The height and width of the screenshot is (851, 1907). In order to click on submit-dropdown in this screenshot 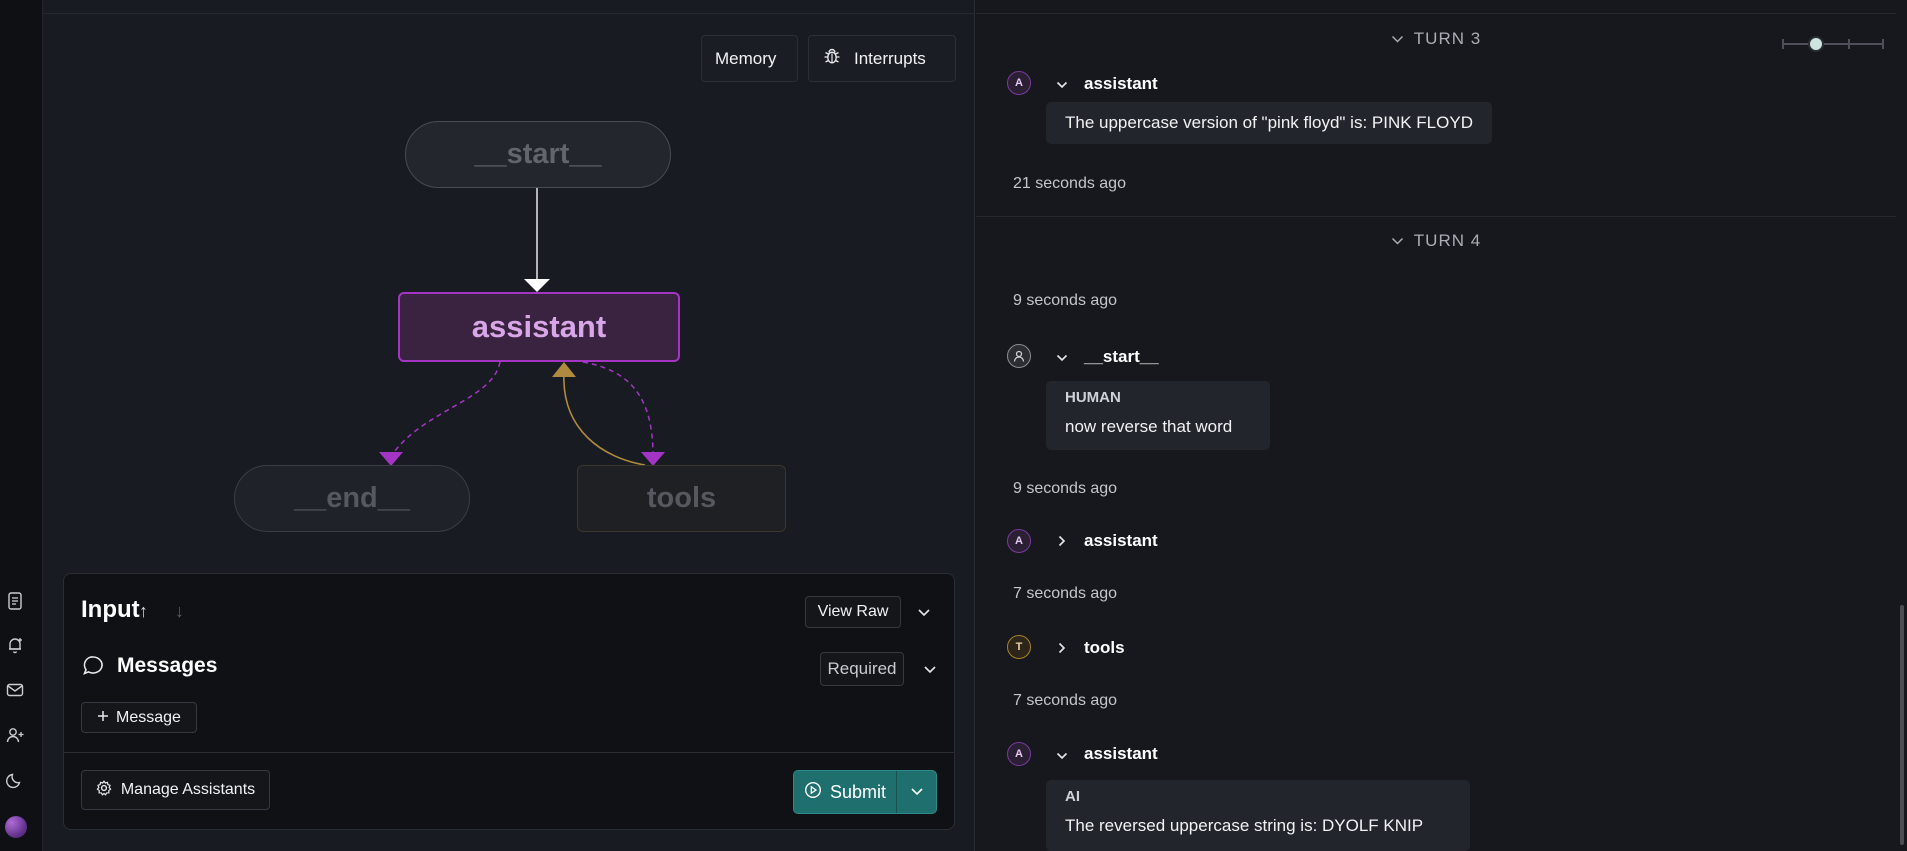, I will do `click(916, 792)`.